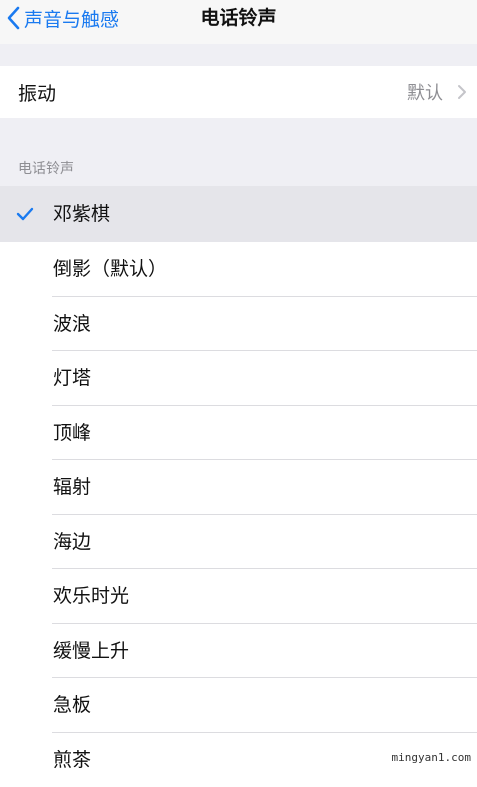  Describe the element at coordinates (238, 269) in the screenshot. I see `ringtone-item: 倒影（默认）` at that location.